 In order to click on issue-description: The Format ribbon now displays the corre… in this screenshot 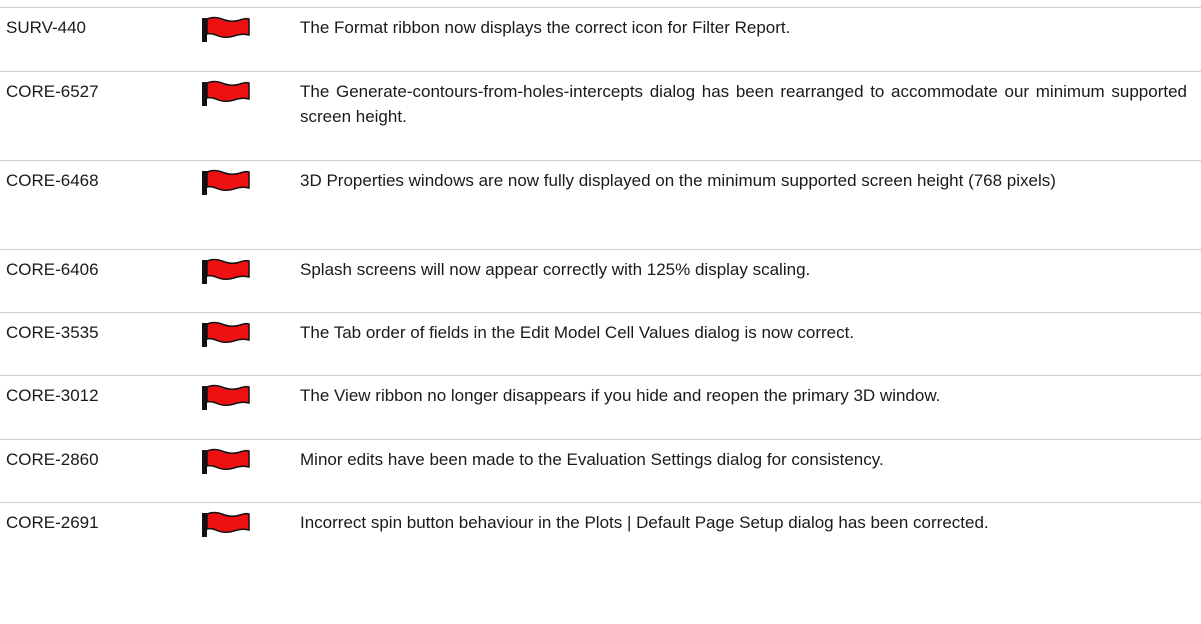, I will do `click(750, 39)`.